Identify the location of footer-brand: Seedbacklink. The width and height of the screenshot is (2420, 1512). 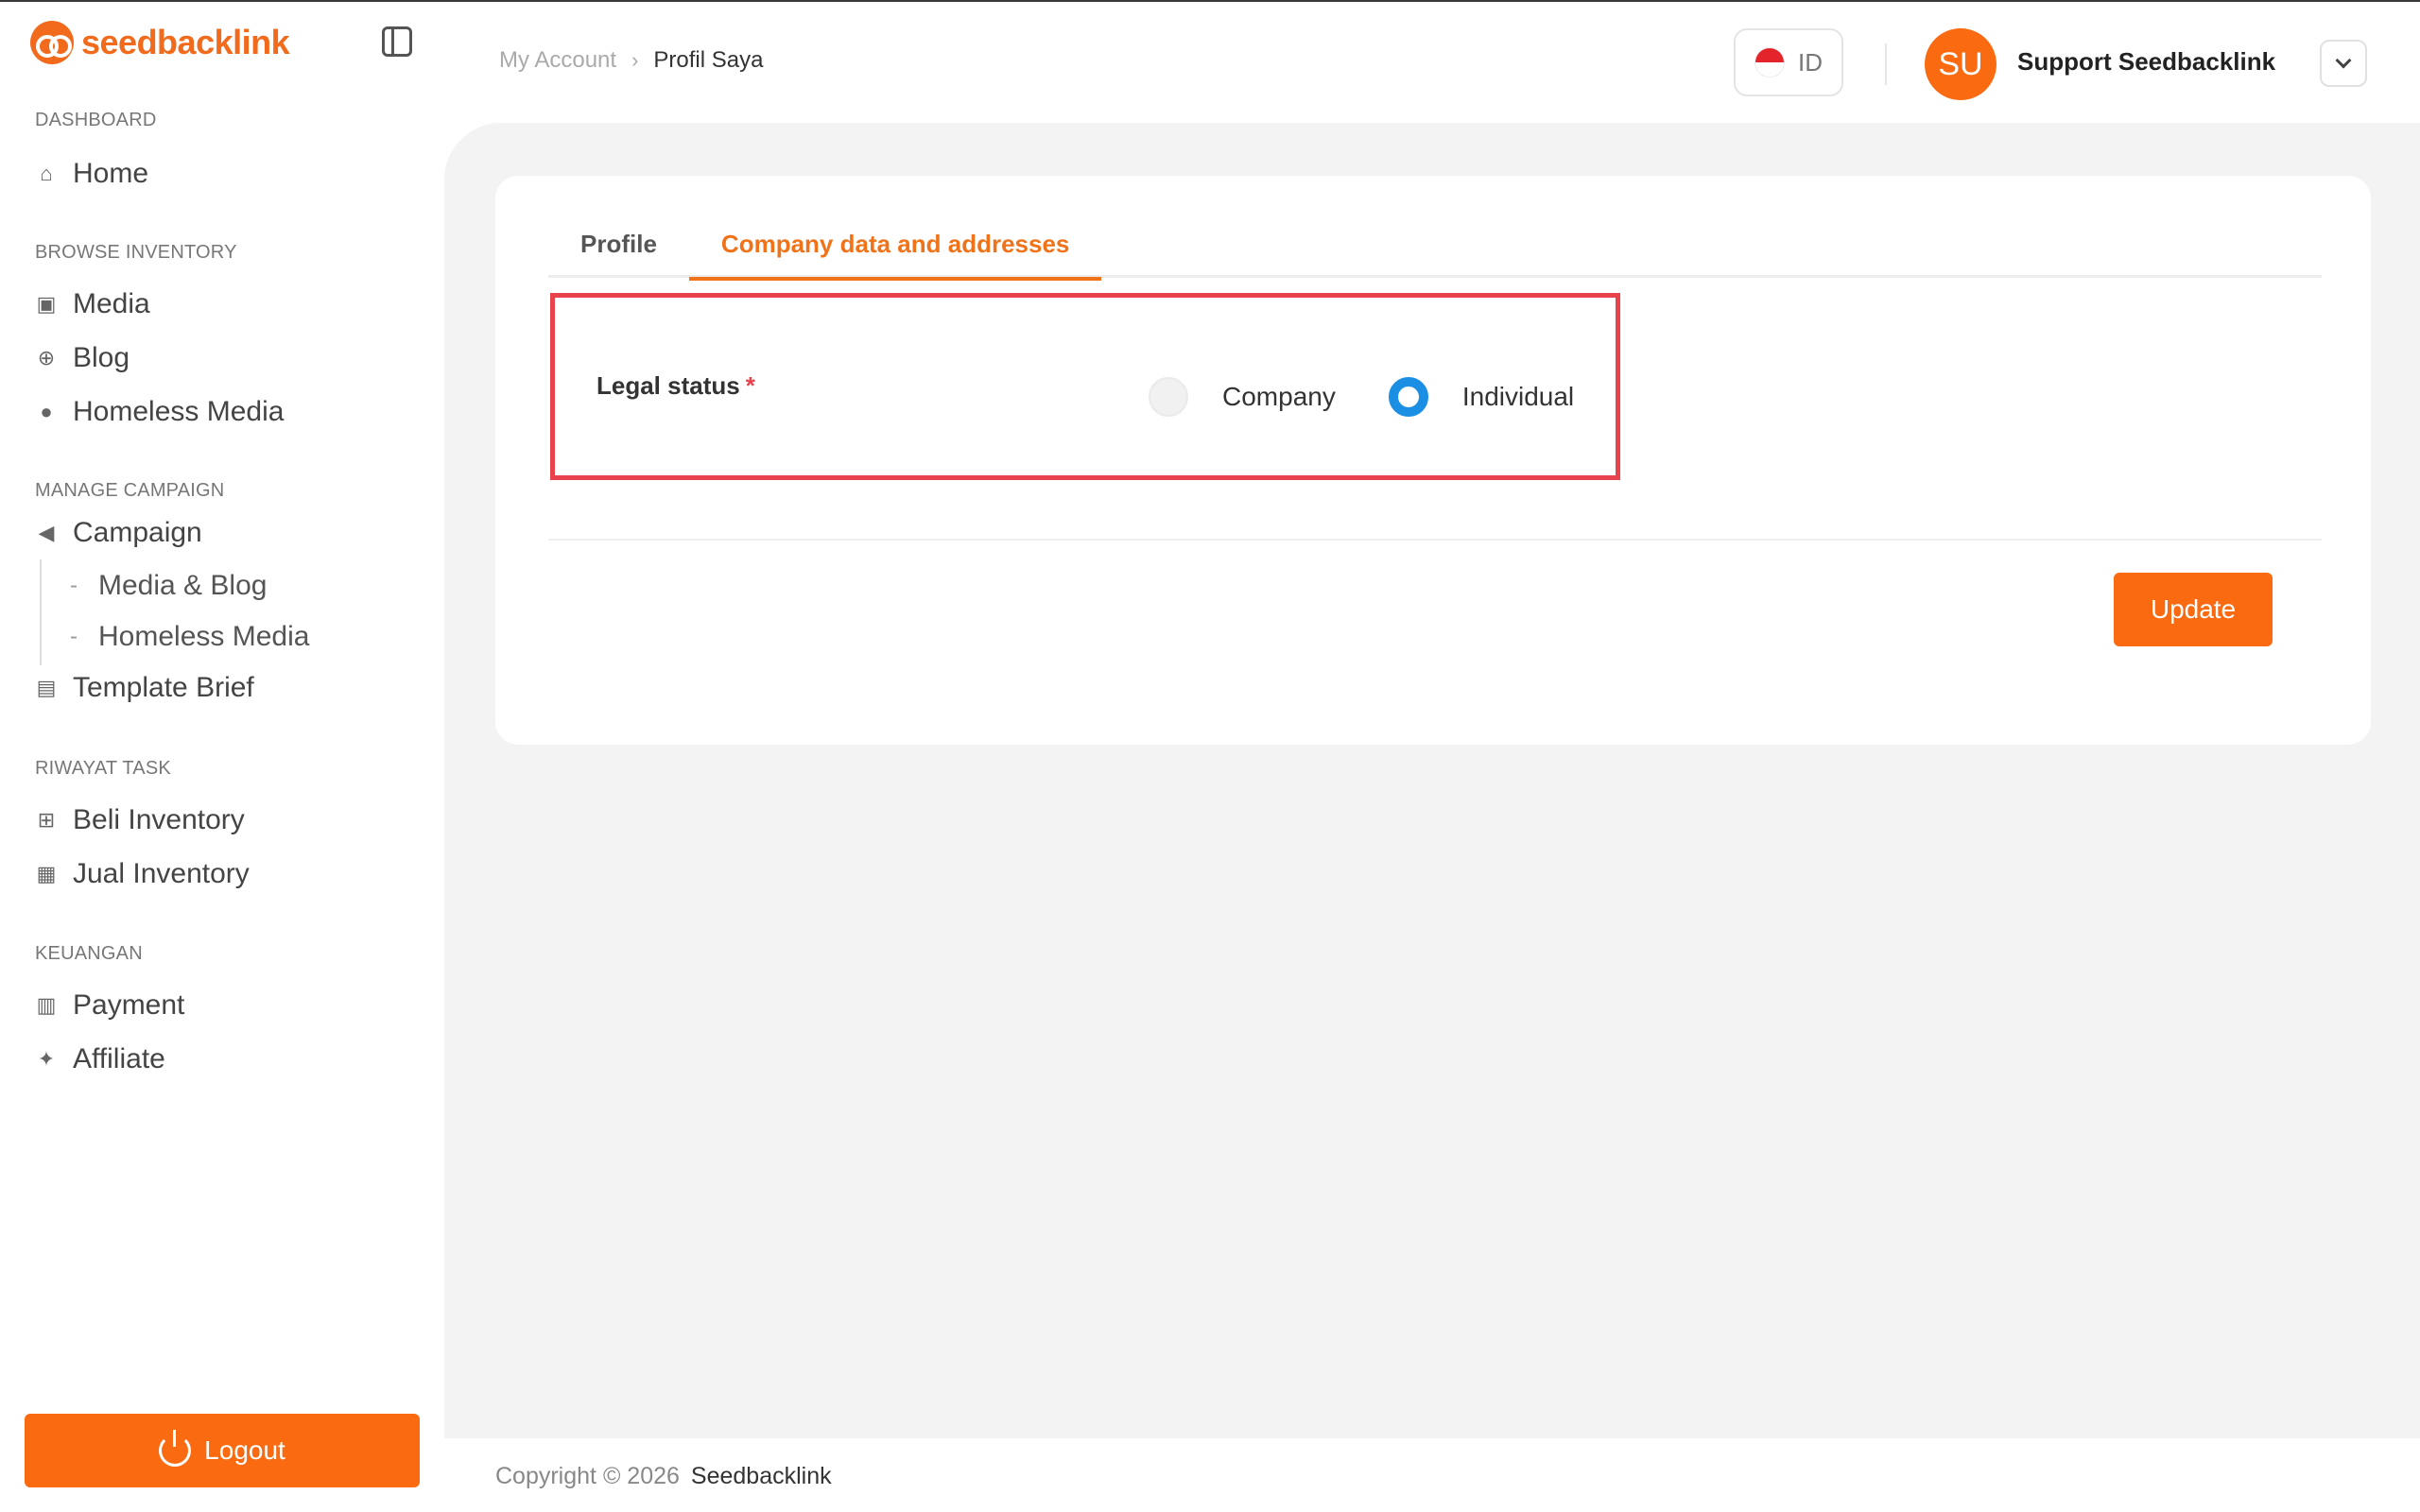
(761, 1475).